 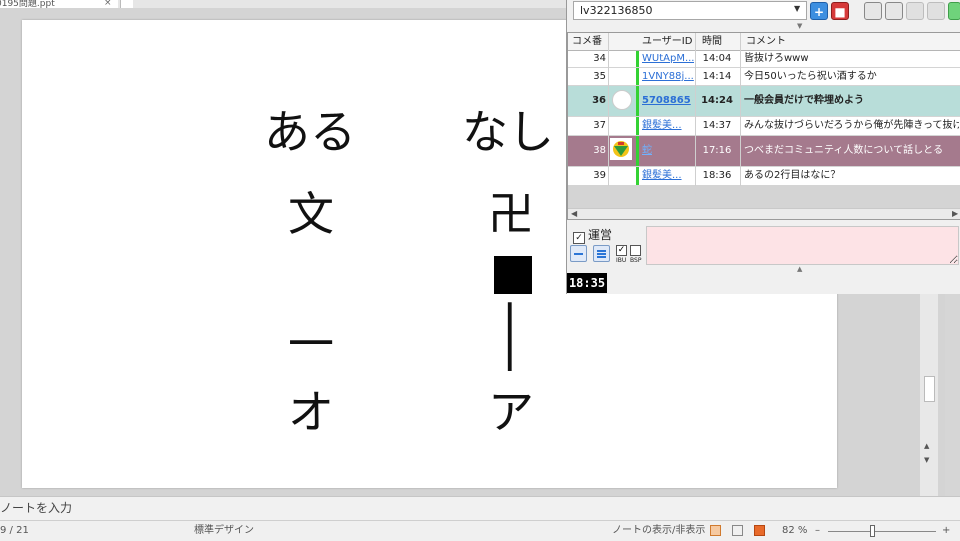 What do you see at coordinates (508, 132) in the screenshot?
I see `slide-text-nashi: なし` at bounding box center [508, 132].